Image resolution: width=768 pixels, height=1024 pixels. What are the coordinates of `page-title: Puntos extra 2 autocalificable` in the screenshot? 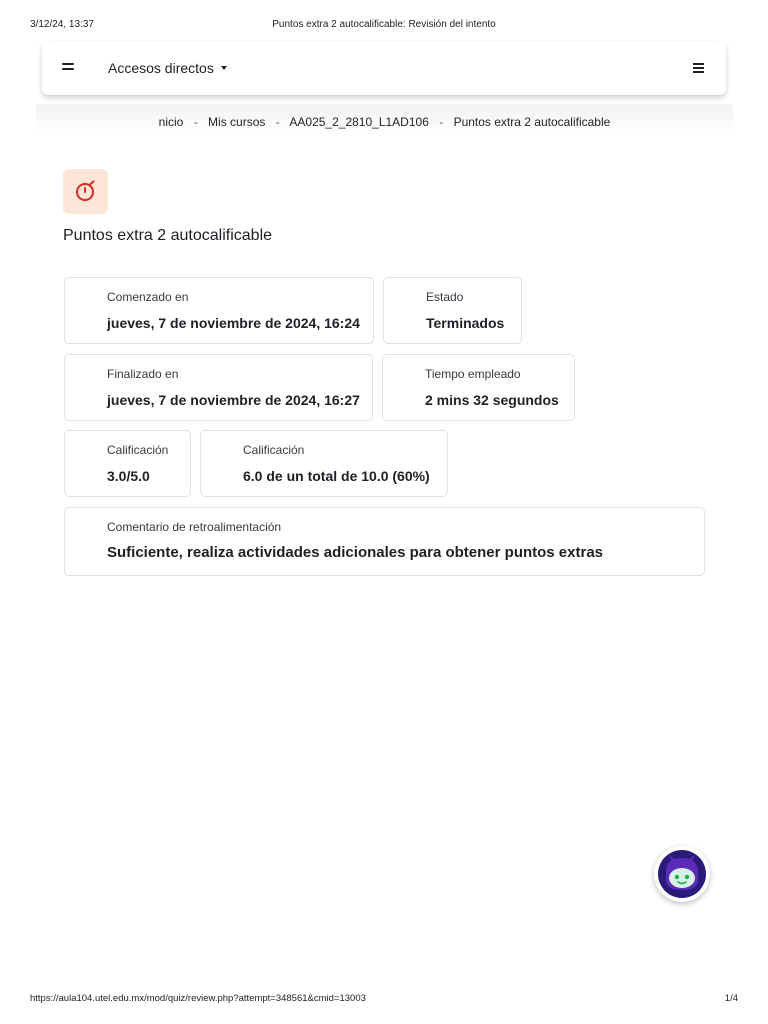 It's located at (168, 235).